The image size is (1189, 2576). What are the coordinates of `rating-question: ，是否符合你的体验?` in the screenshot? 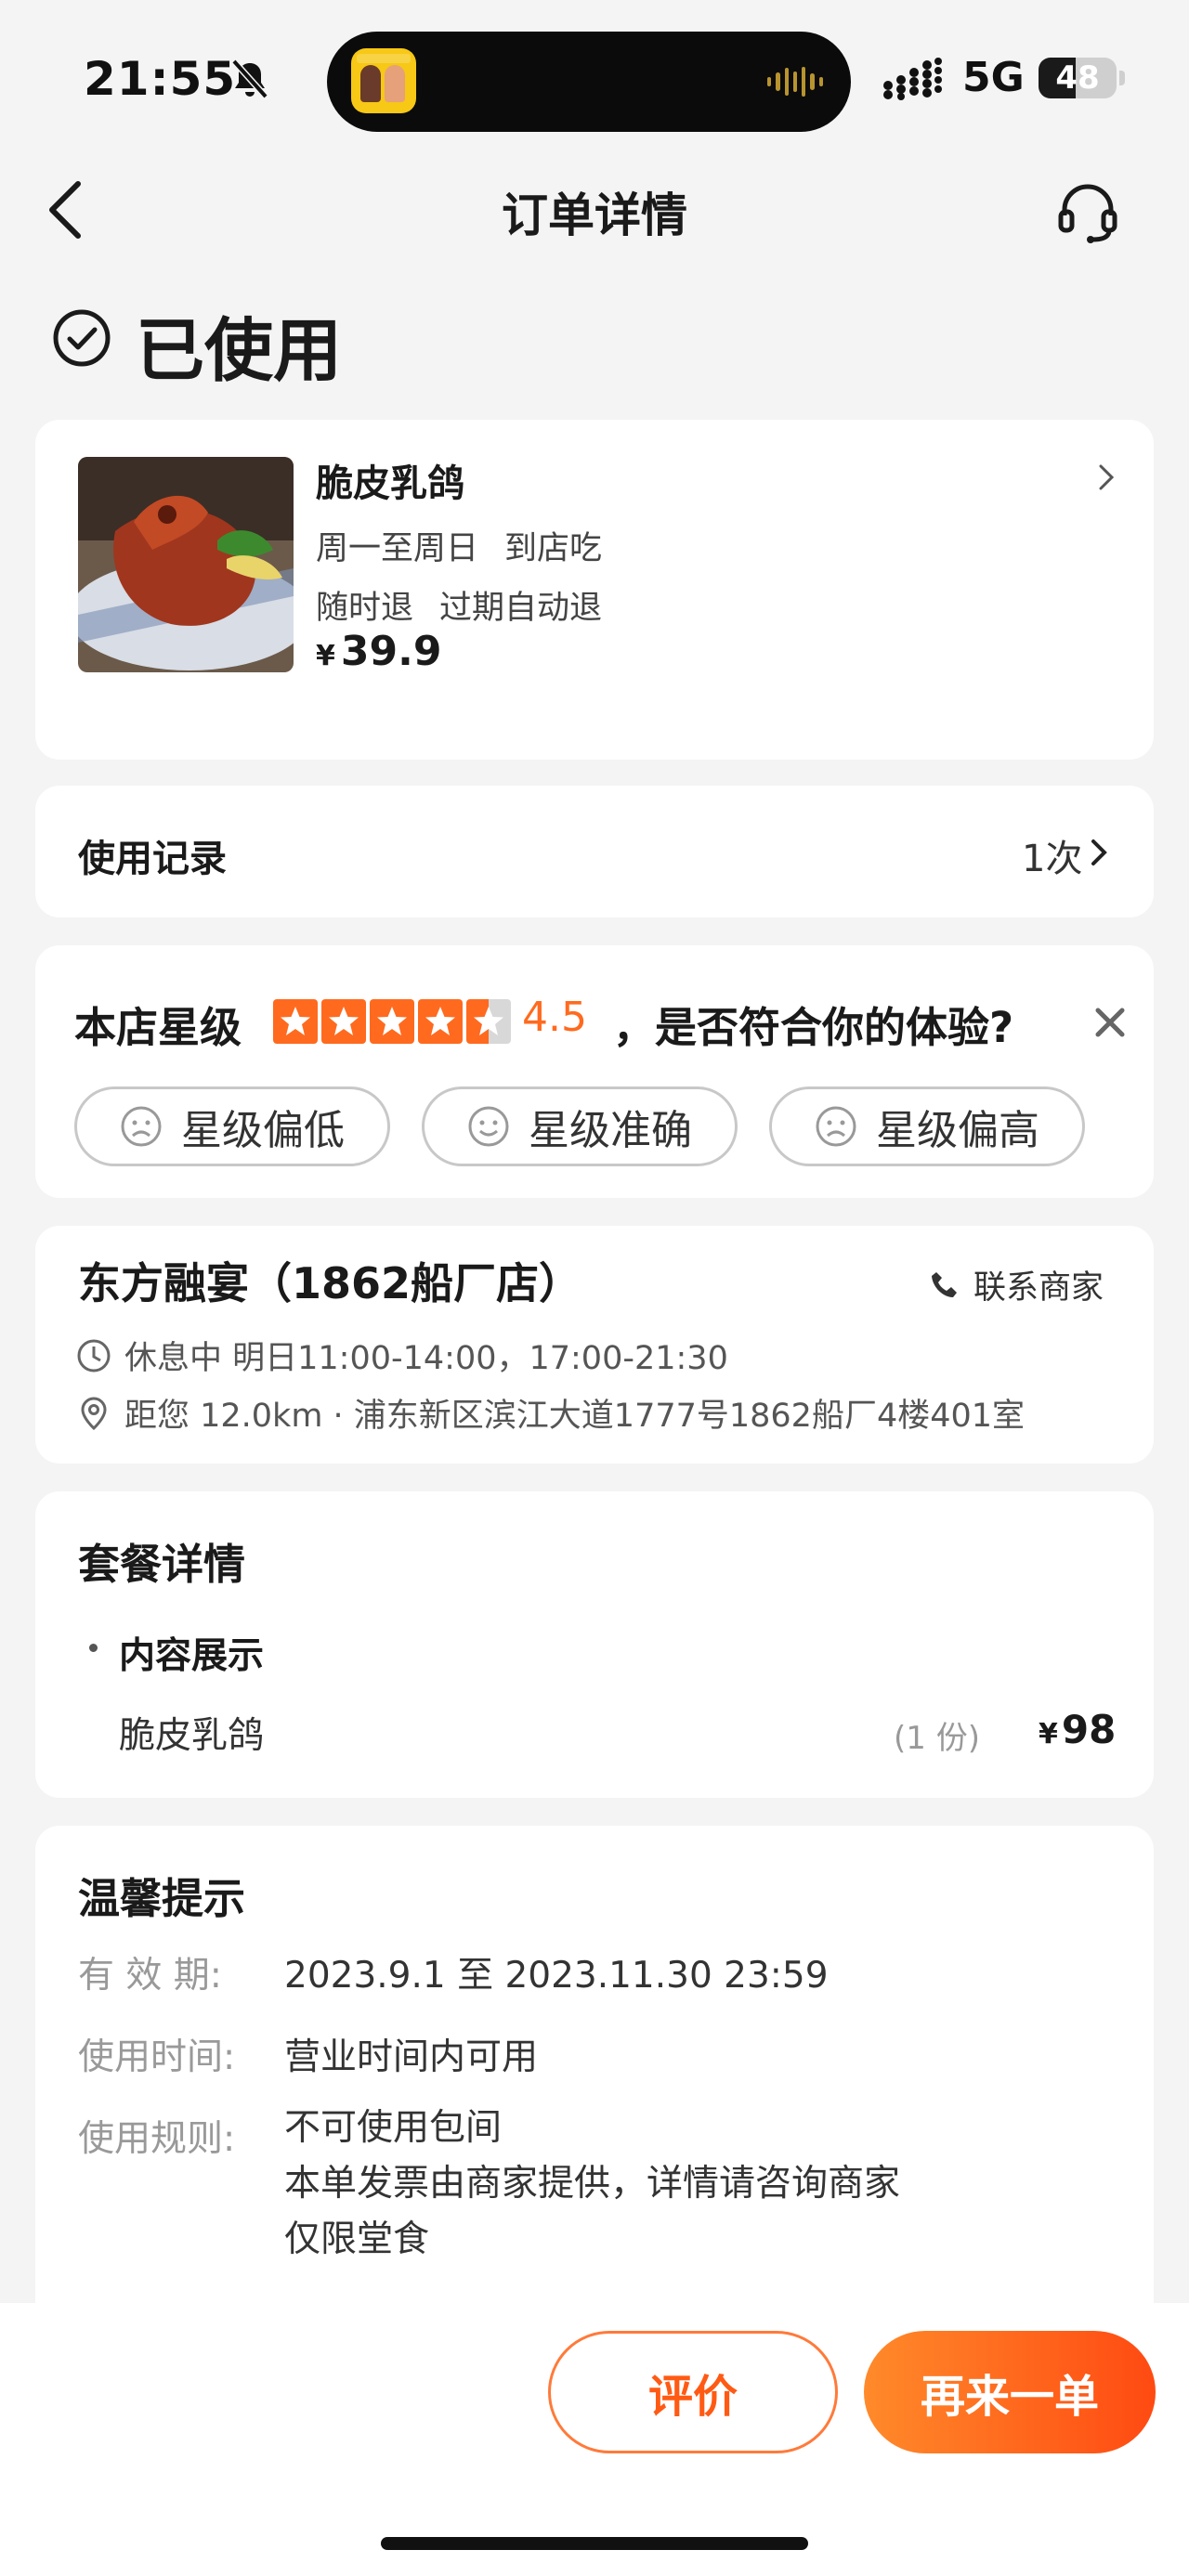 It's located at (813, 1027).